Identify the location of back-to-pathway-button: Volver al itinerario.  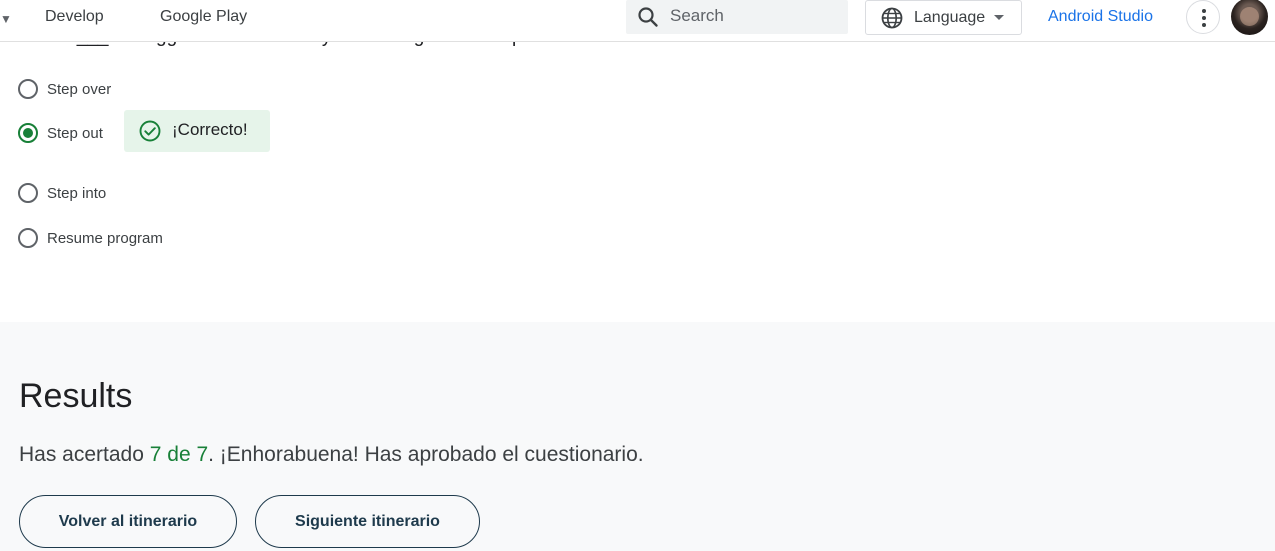
(128, 521).